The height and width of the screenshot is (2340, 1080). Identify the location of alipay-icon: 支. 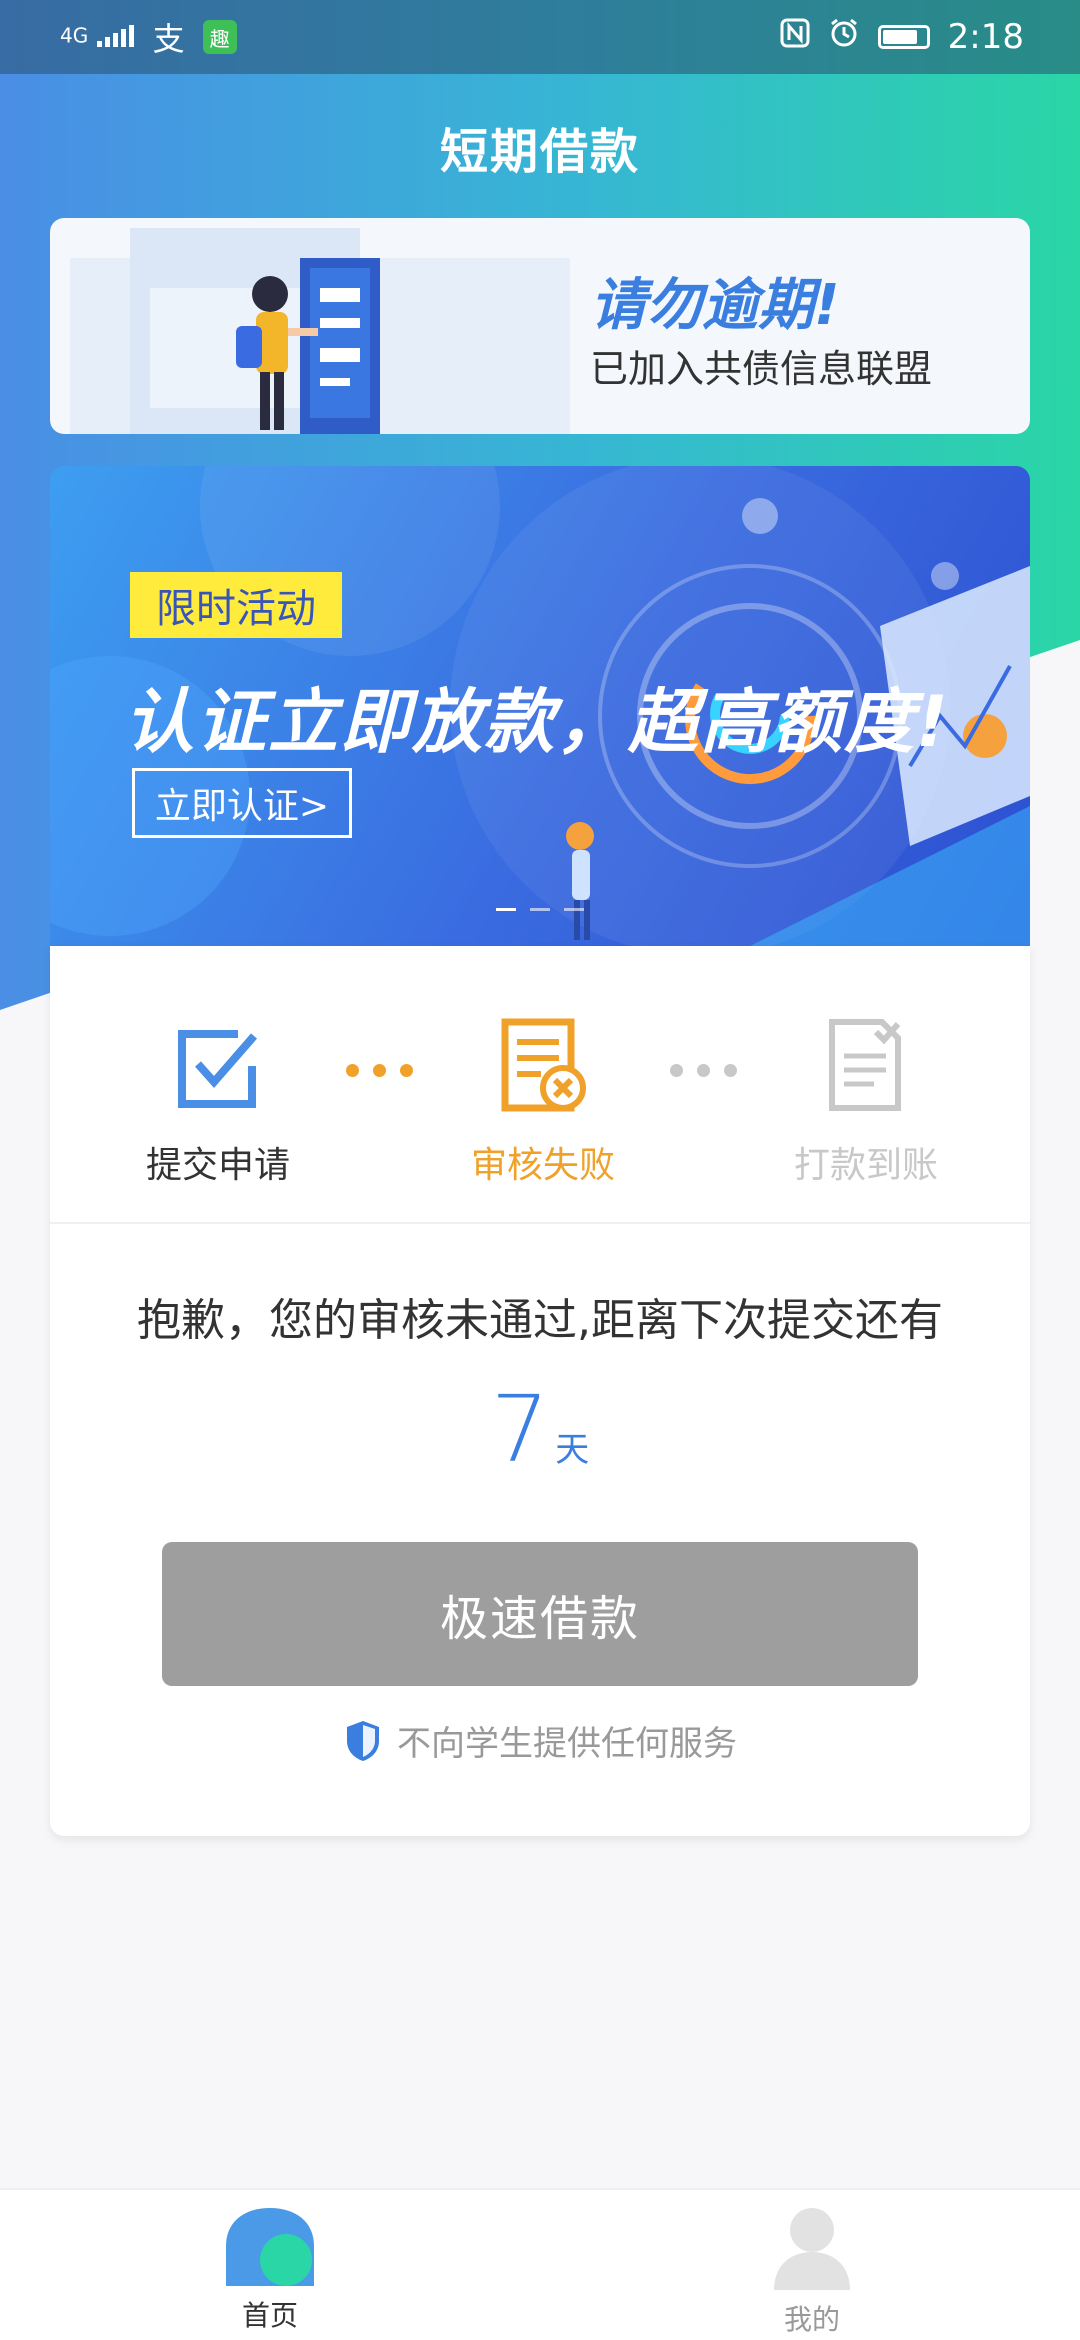
(168, 39).